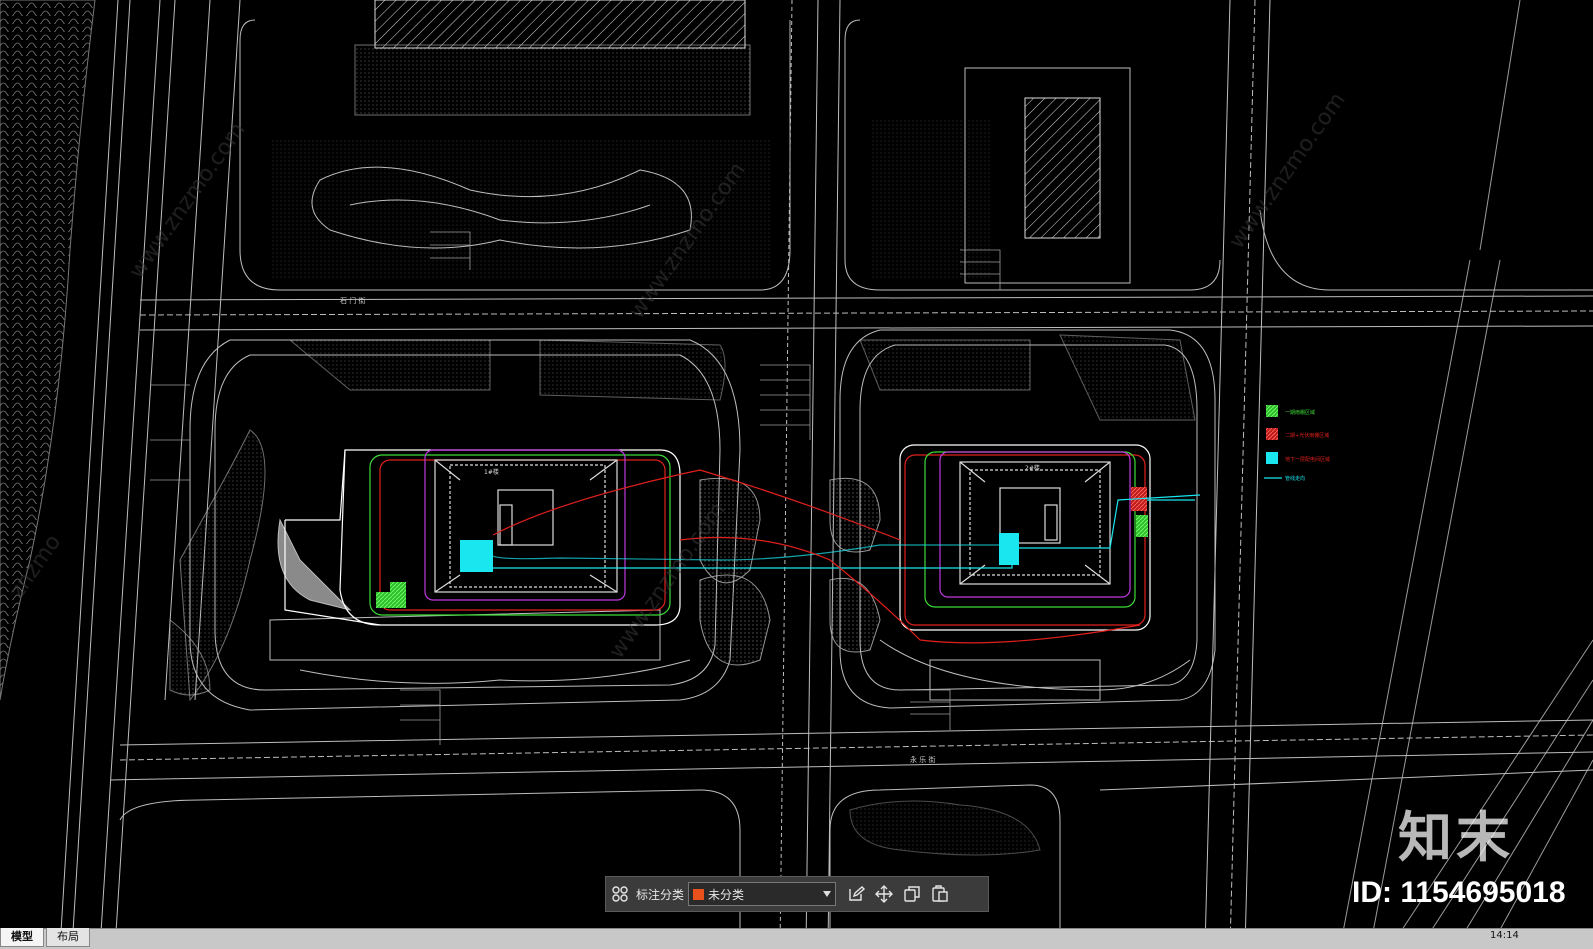 Image resolution: width=1593 pixels, height=949 pixels. I want to click on building-2-label: 2#楼, so click(1032, 468).